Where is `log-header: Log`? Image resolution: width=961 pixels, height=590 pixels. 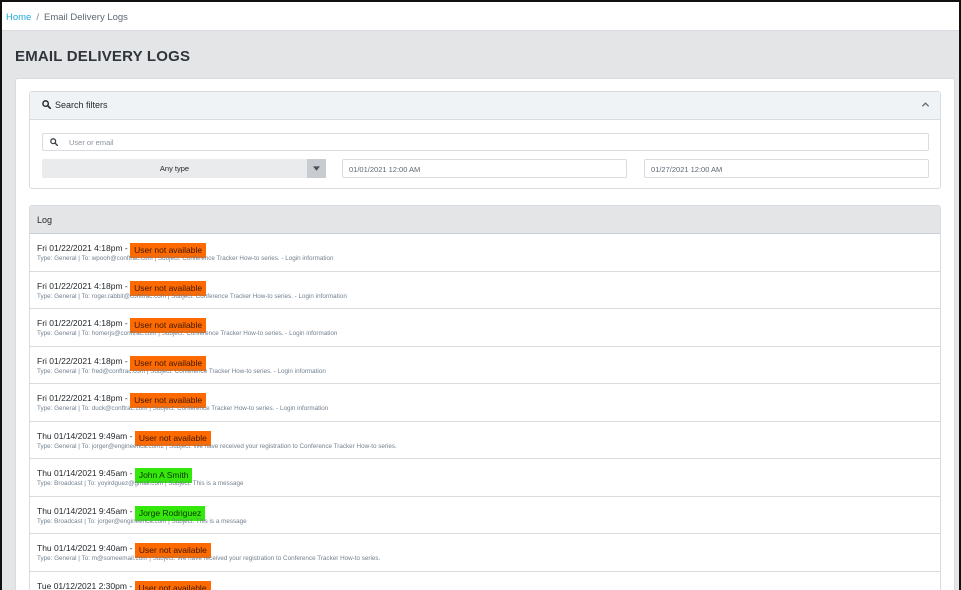
log-header: Log is located at coordinates (485, 220).